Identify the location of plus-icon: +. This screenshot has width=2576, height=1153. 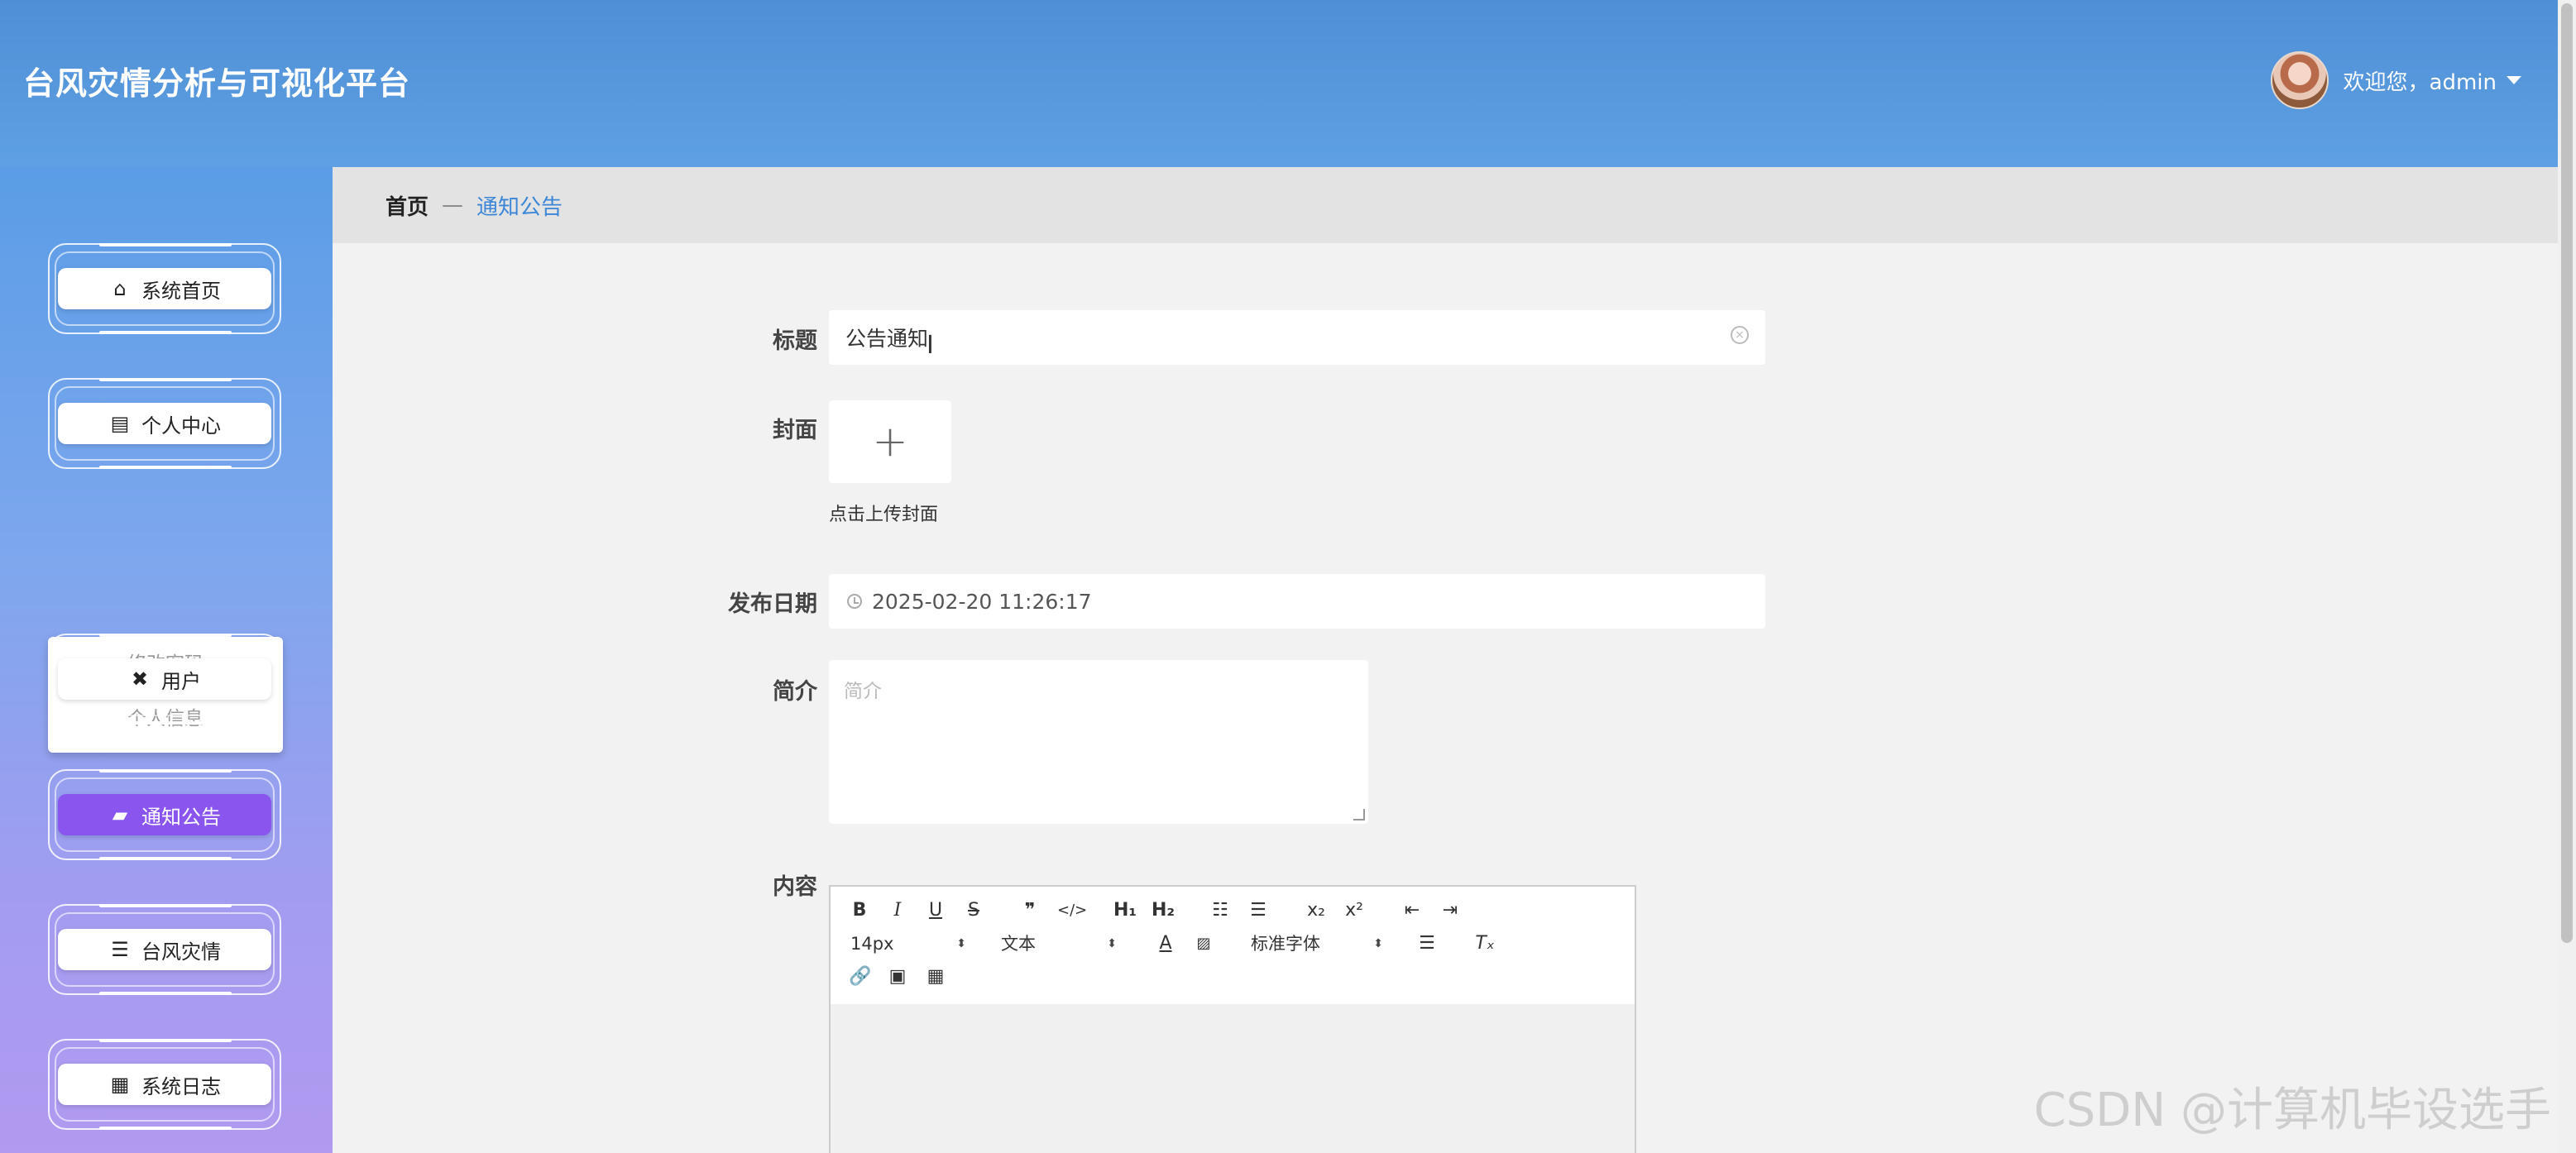
(890, 442).